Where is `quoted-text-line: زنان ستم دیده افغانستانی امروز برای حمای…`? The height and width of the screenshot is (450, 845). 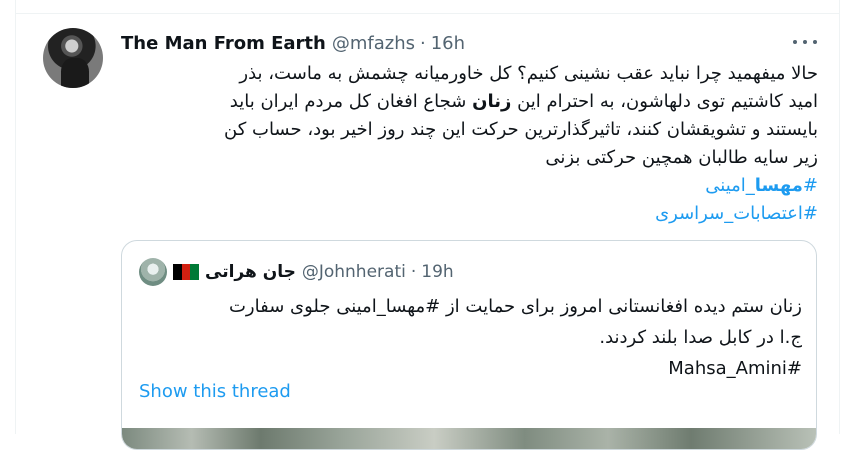 quoted-text-line: زنان ستم دیده افغانستانی امروز برای حمای… is located at coordinates (515, 306).